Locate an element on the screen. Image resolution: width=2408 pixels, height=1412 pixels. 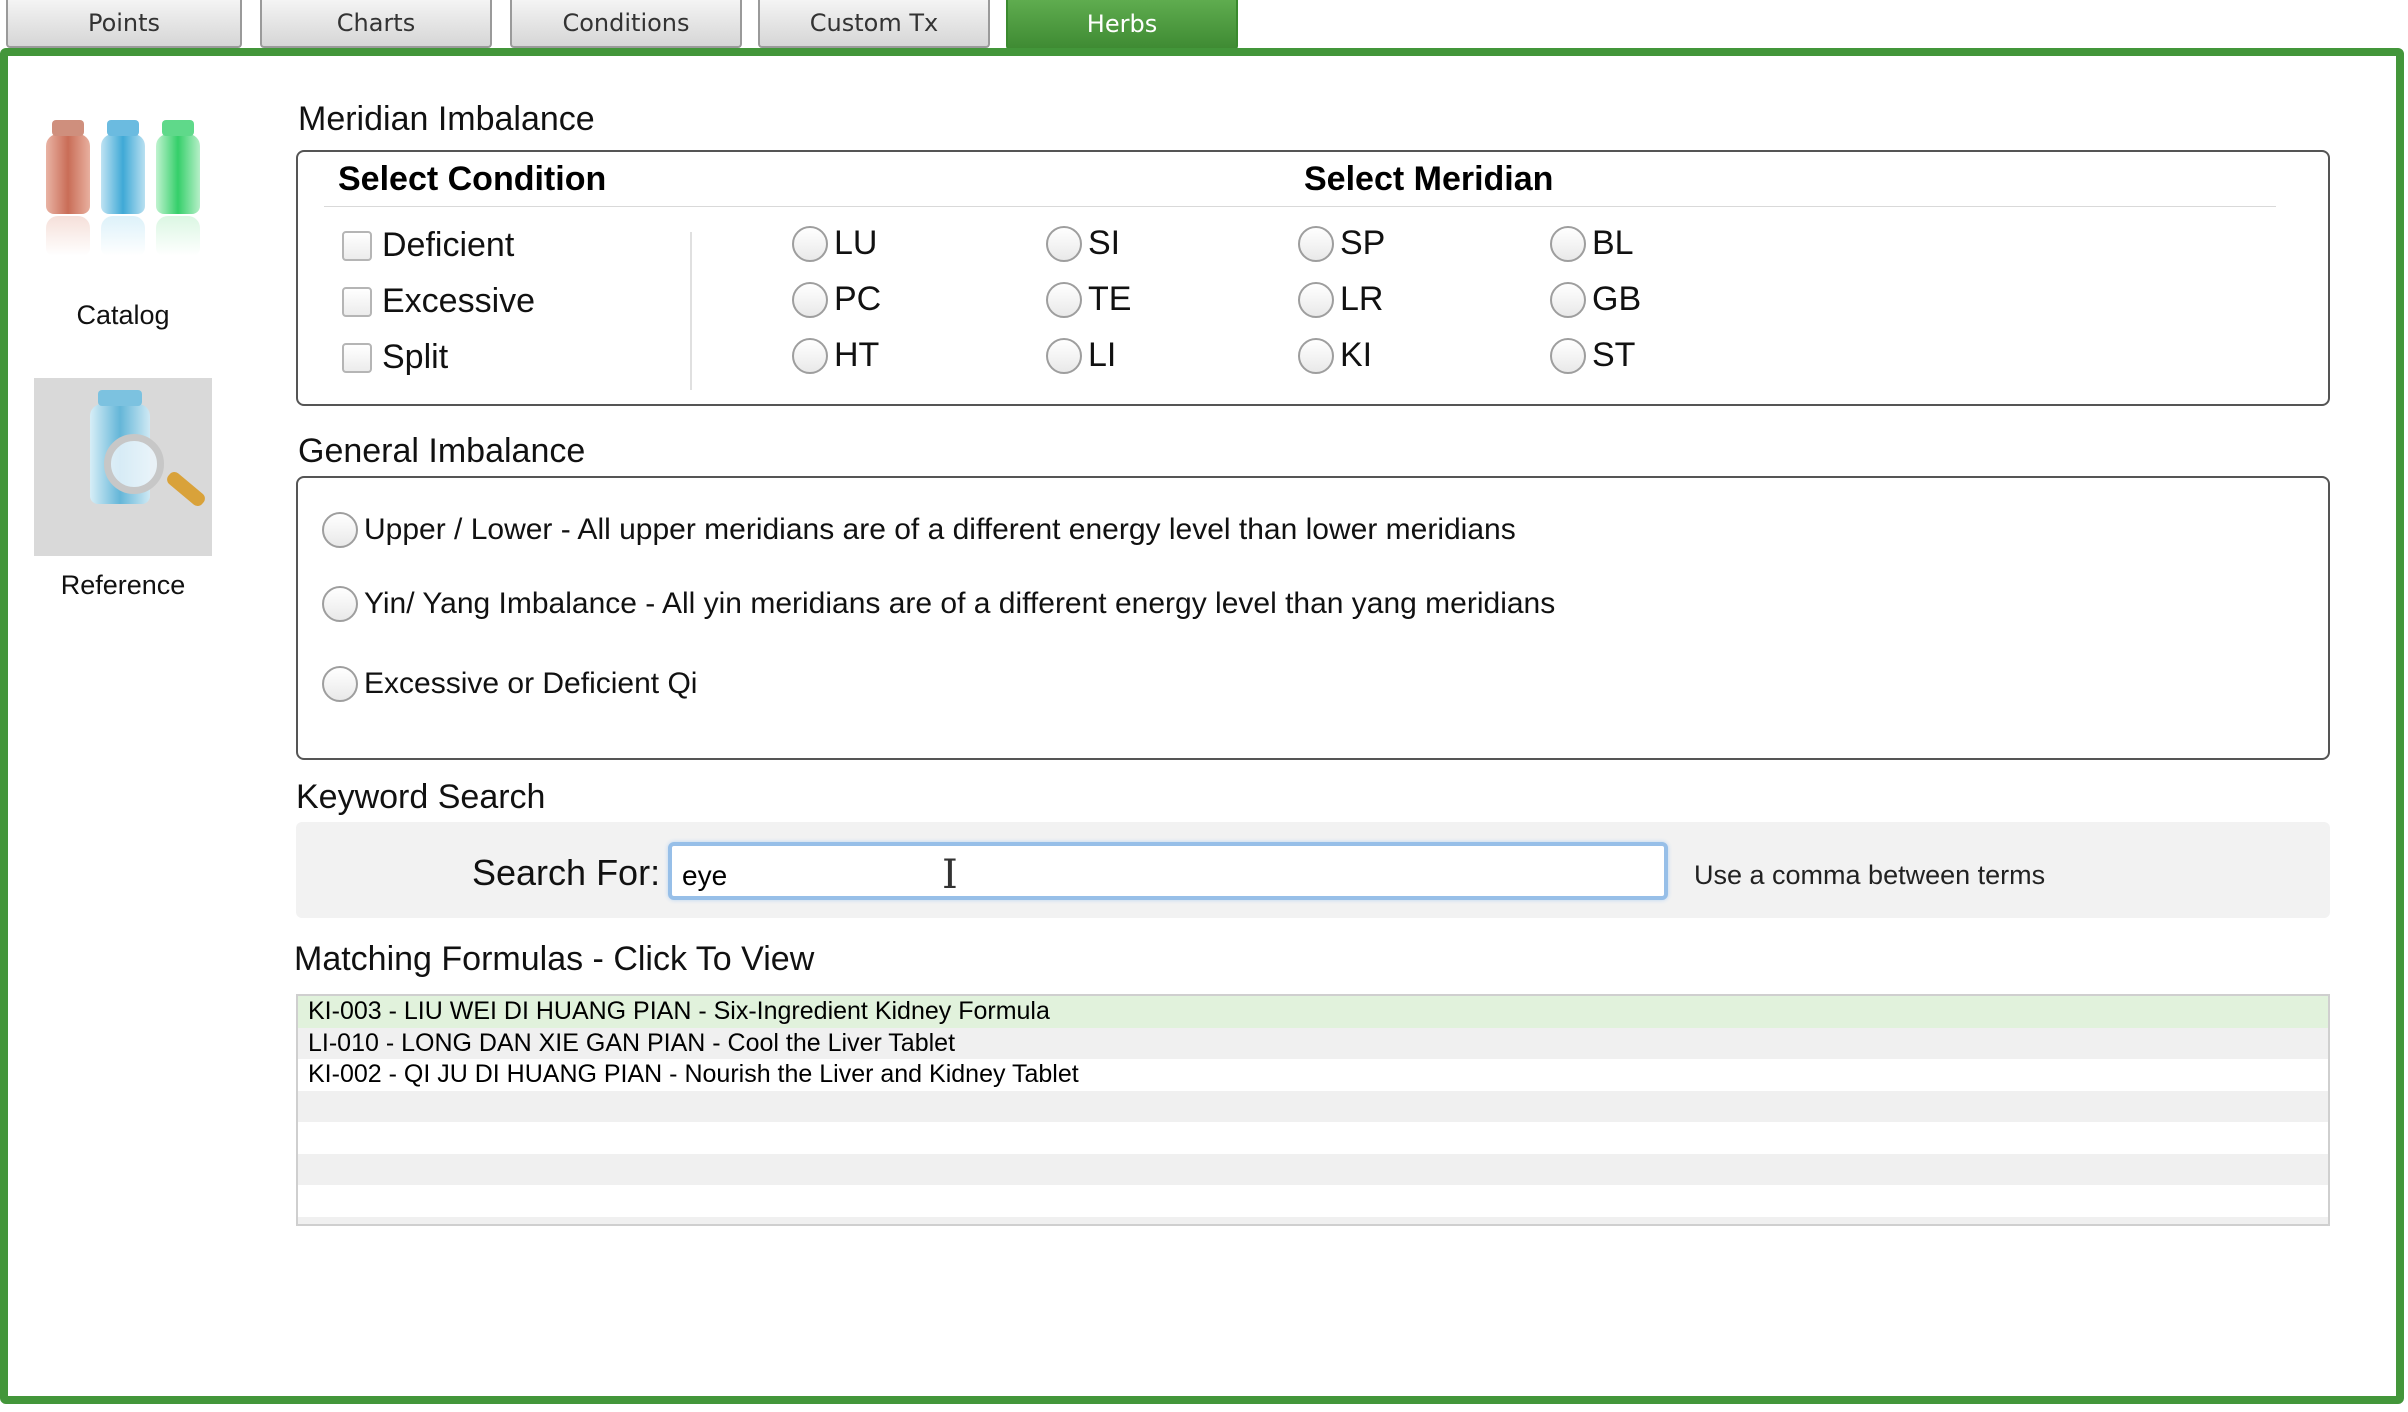
bottles-icon is located at coordinates (123, 201).